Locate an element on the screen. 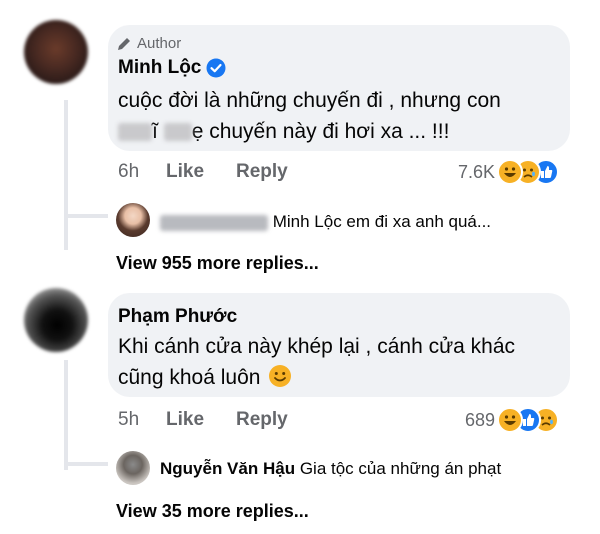  comment-text-fragment: cũng khoá luôn is located at coordinates (189, 377).